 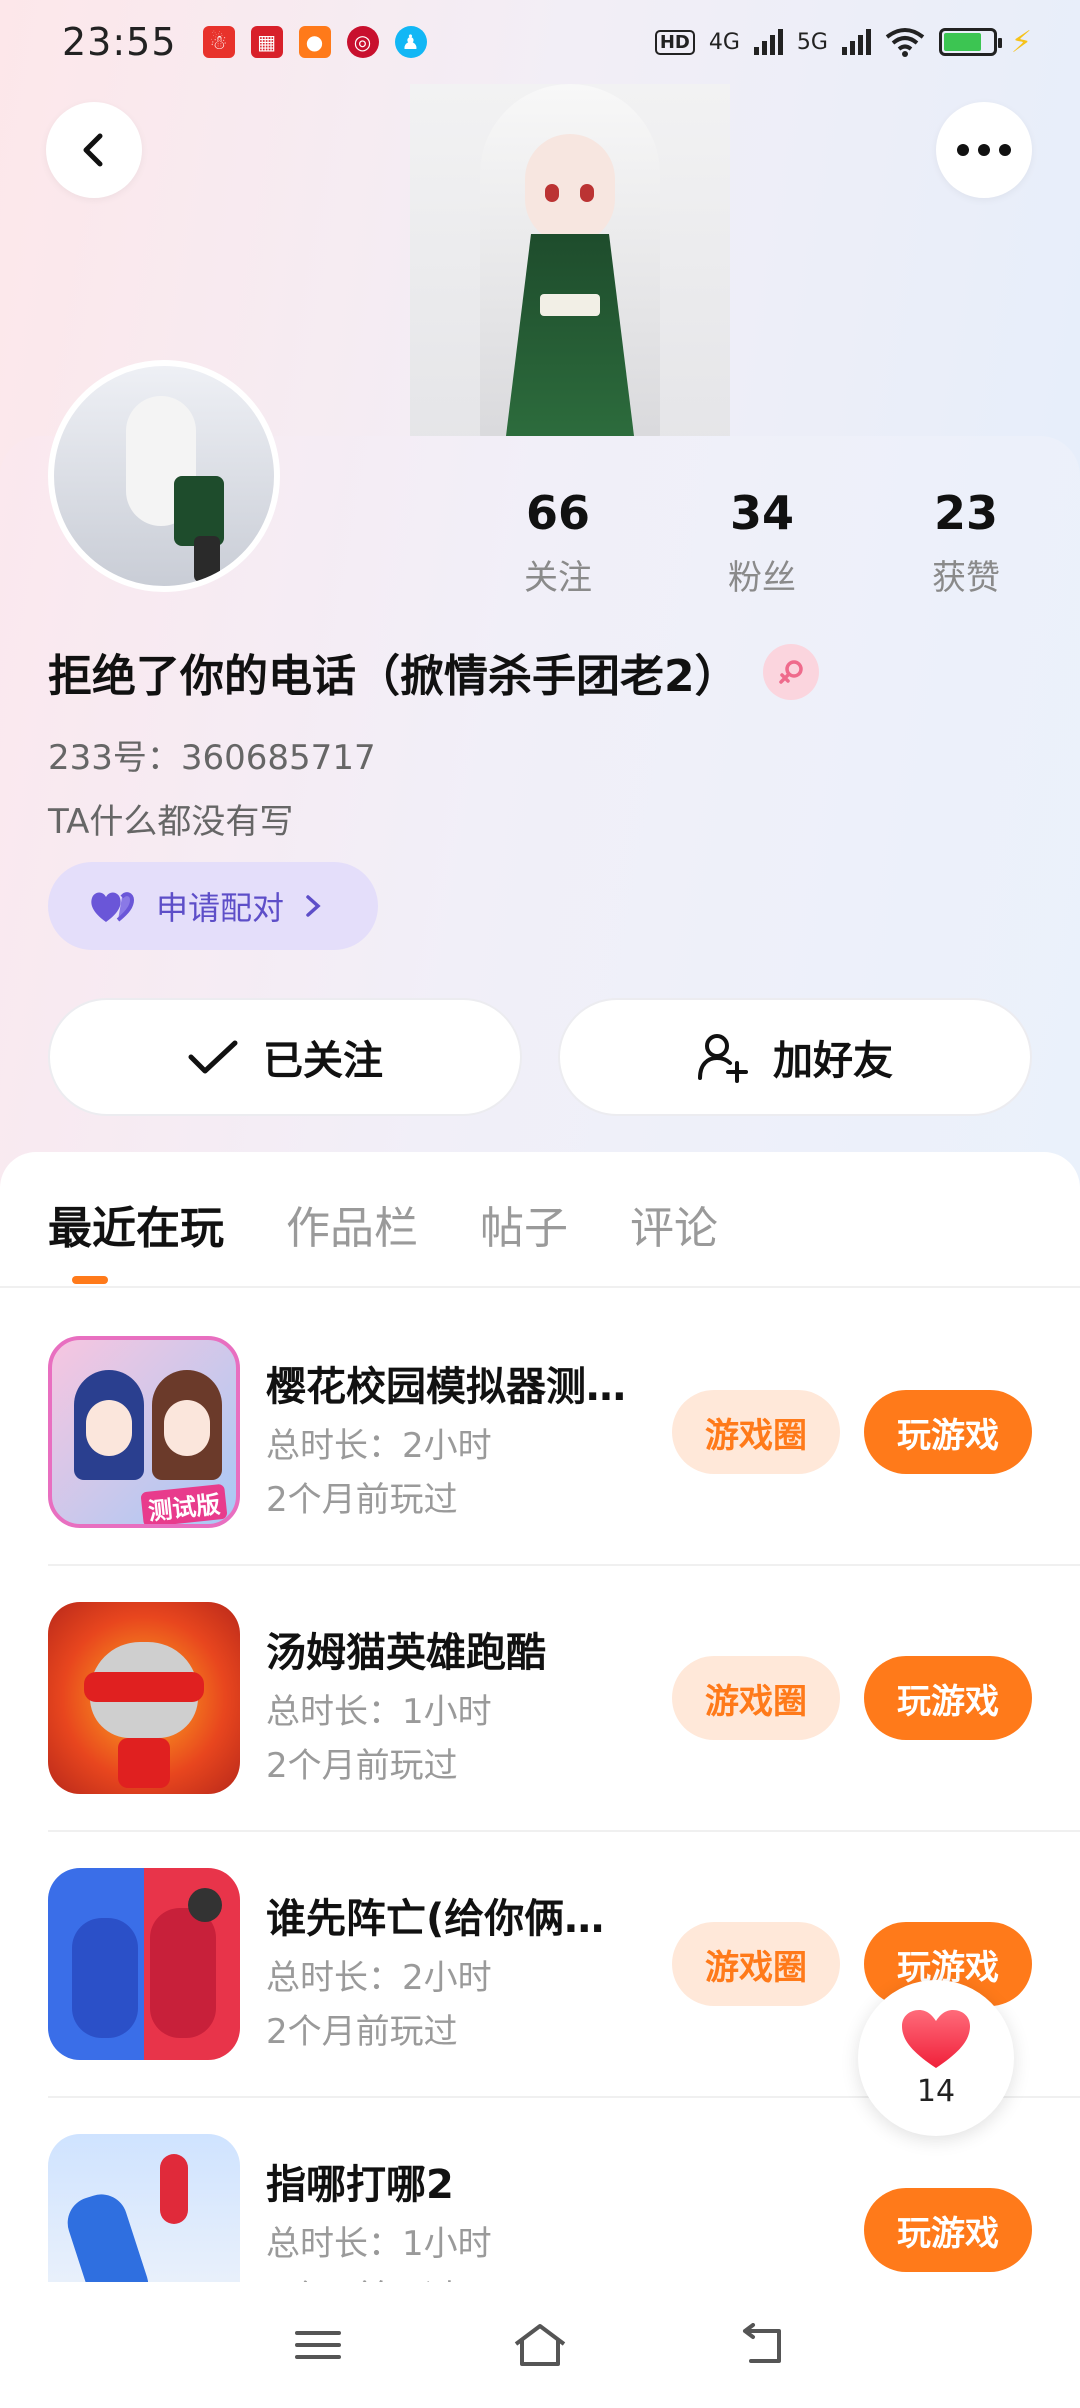 I want to click on nickname: 拒绝了你的电话（掀情杀手团老2）, so click(x=393, y=676).